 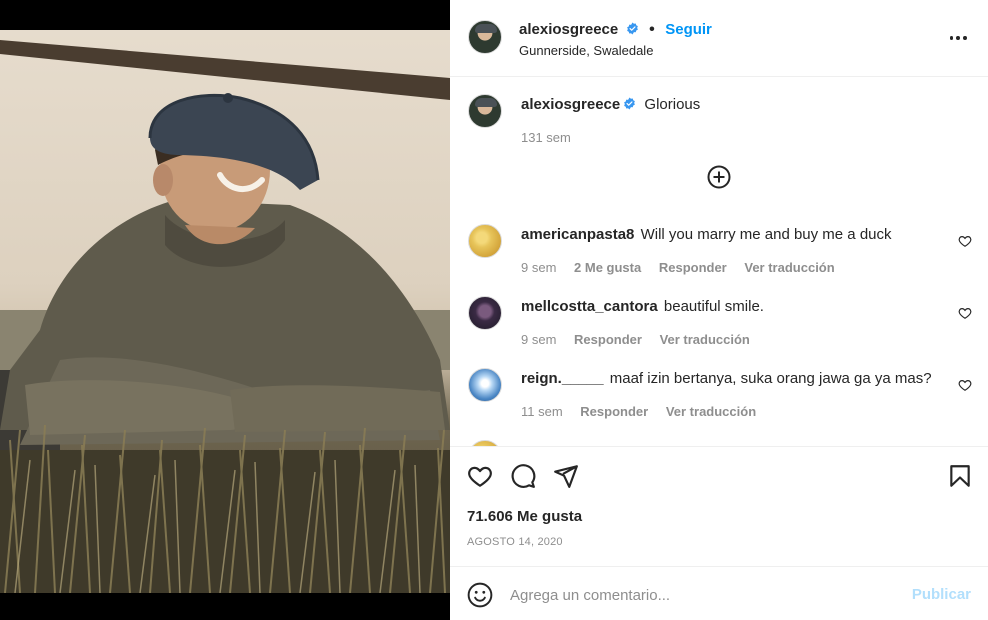 I want to click on post-date: AGOSTO 14, 2020, so click(x=515, y=542).